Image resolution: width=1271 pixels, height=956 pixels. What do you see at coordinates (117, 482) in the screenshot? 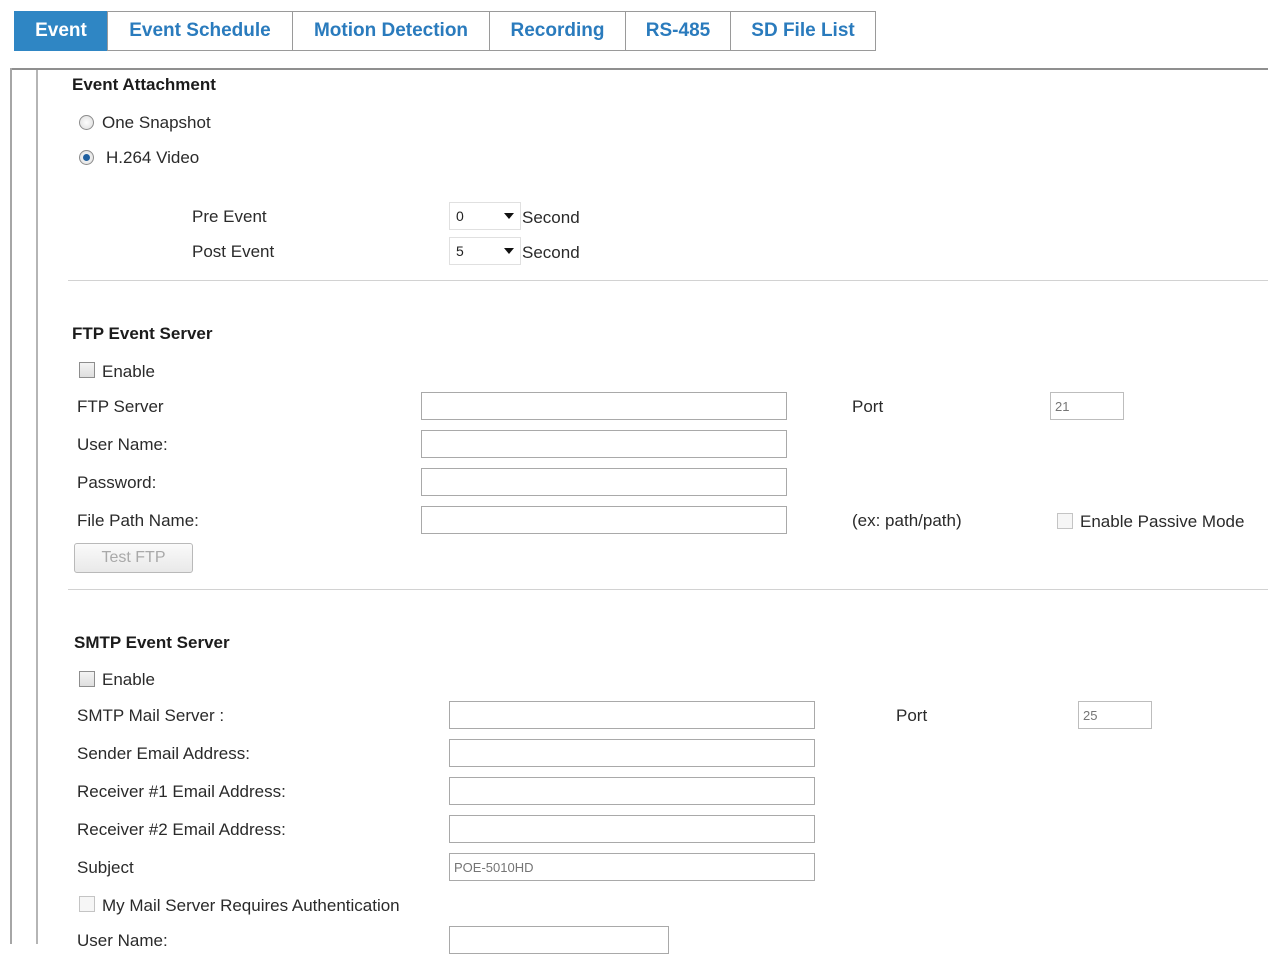
I see `ftp-password-label: Password:` at bounding box center [117, 482].